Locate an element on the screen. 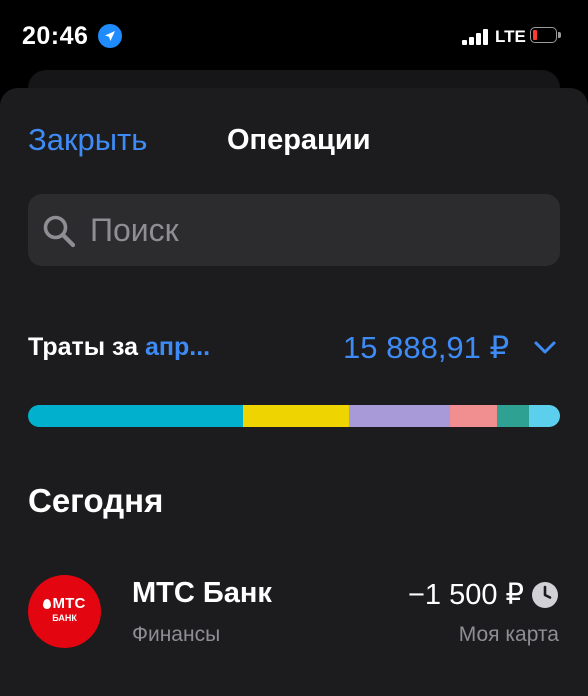  avatar-brand-text: МТС is located at coordinates (64, 603).